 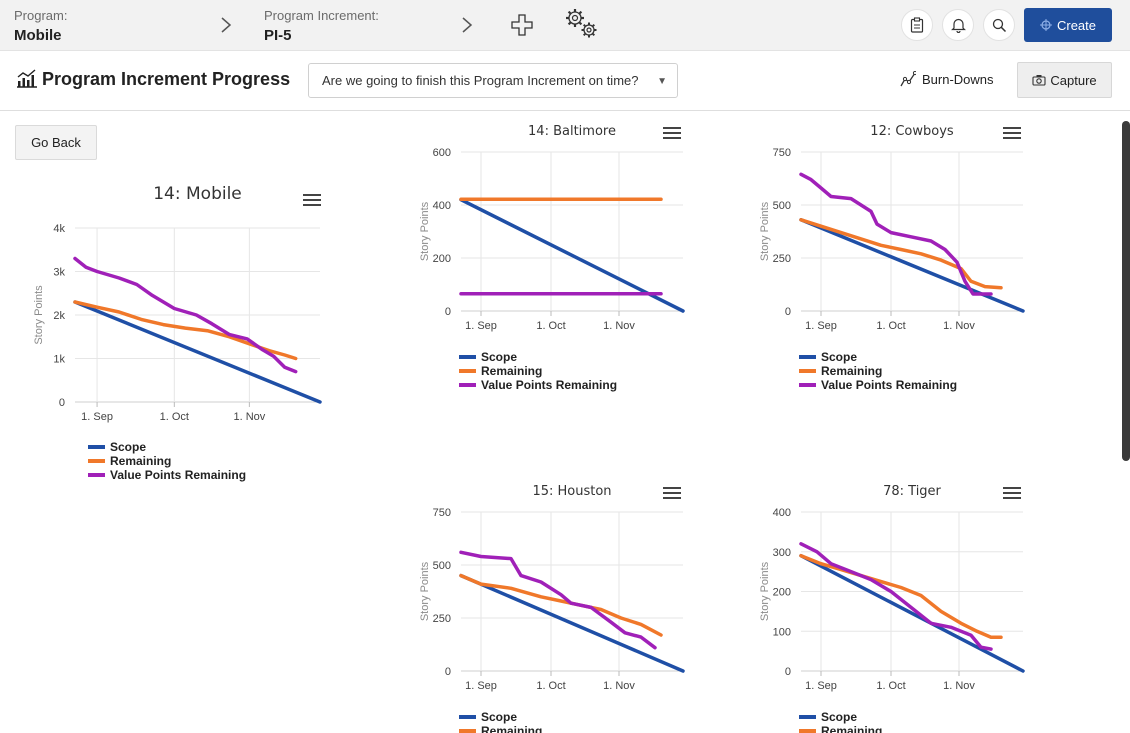 I want to click on burn-downs-label: Burn-Downs, so click(x=958, y=79).